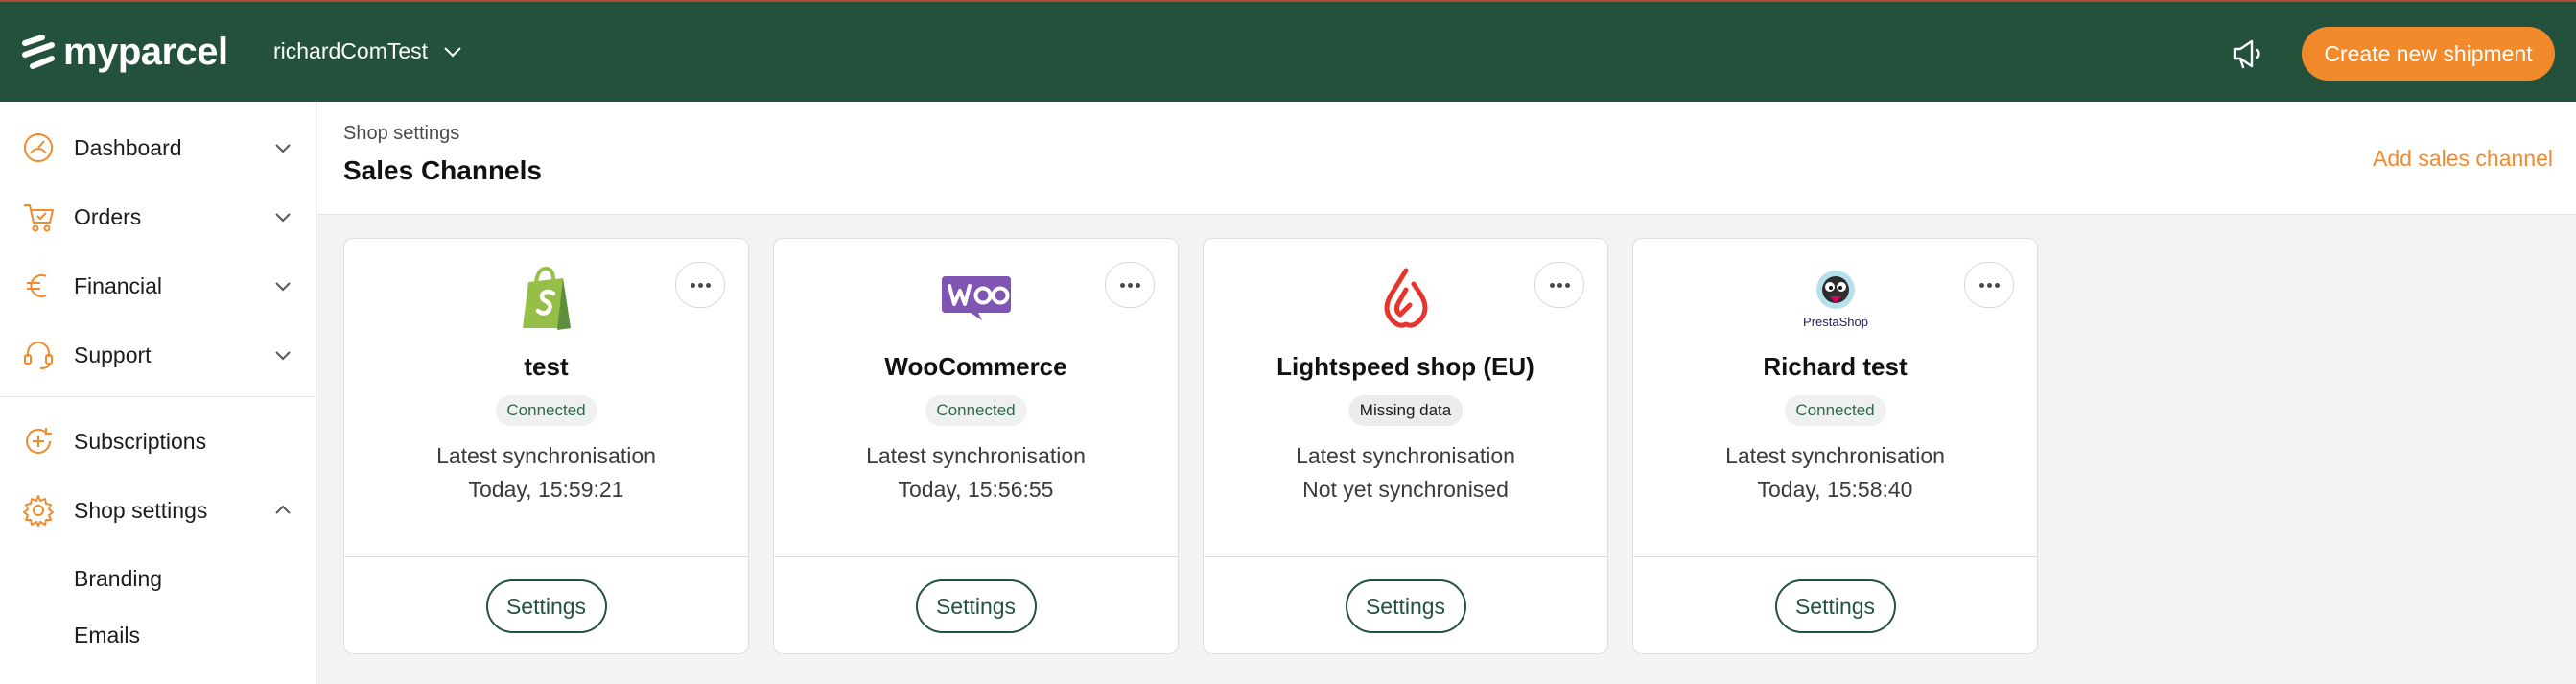 The image size is (2576, 684). Describe the element at coordinates (145, 52) in the screenshot. I see `brand-name: myparcel` at that location.